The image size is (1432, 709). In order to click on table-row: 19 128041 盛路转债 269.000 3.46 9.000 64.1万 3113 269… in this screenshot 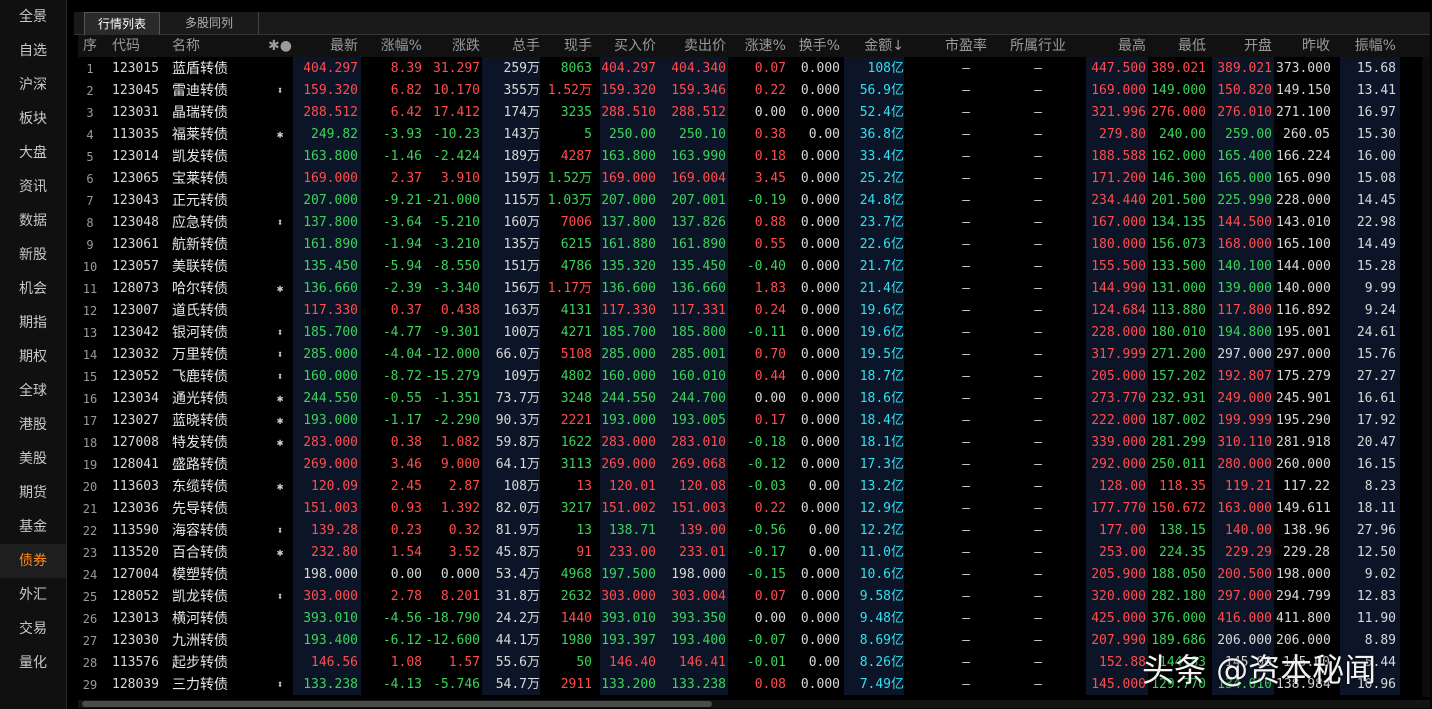, I will do `click(754, 465)`.